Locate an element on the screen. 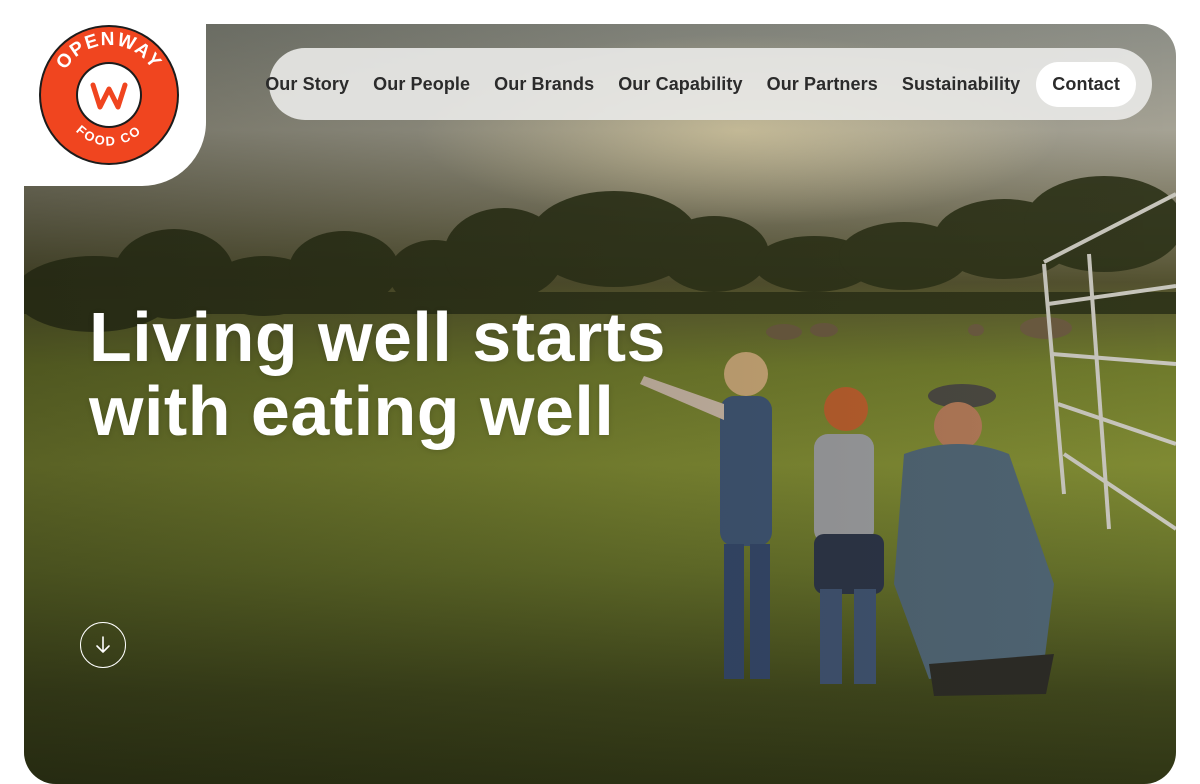 The height and width of the screenshot is (784, 1200). headline-line-1: Living well starts is located at coordinates (377, 337).